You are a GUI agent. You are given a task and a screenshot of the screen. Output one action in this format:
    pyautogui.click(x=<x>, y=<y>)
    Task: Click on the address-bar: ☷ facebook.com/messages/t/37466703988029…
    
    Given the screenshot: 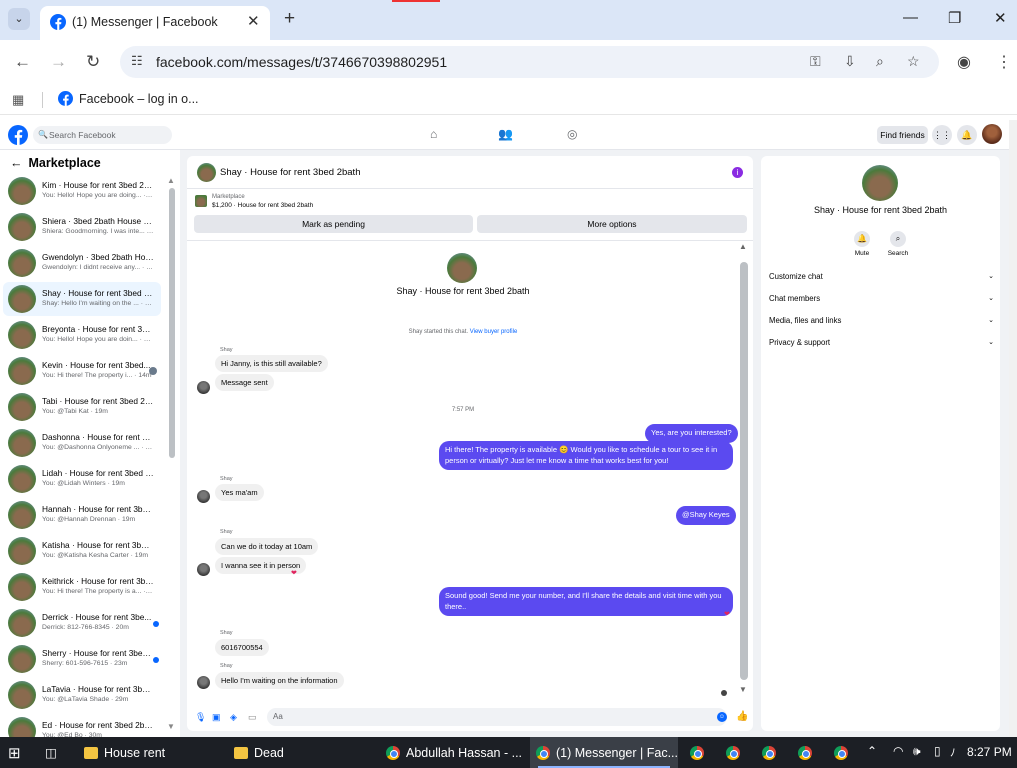 What is the action you would take?
    pyautogui.click(x=529, y=62)
    